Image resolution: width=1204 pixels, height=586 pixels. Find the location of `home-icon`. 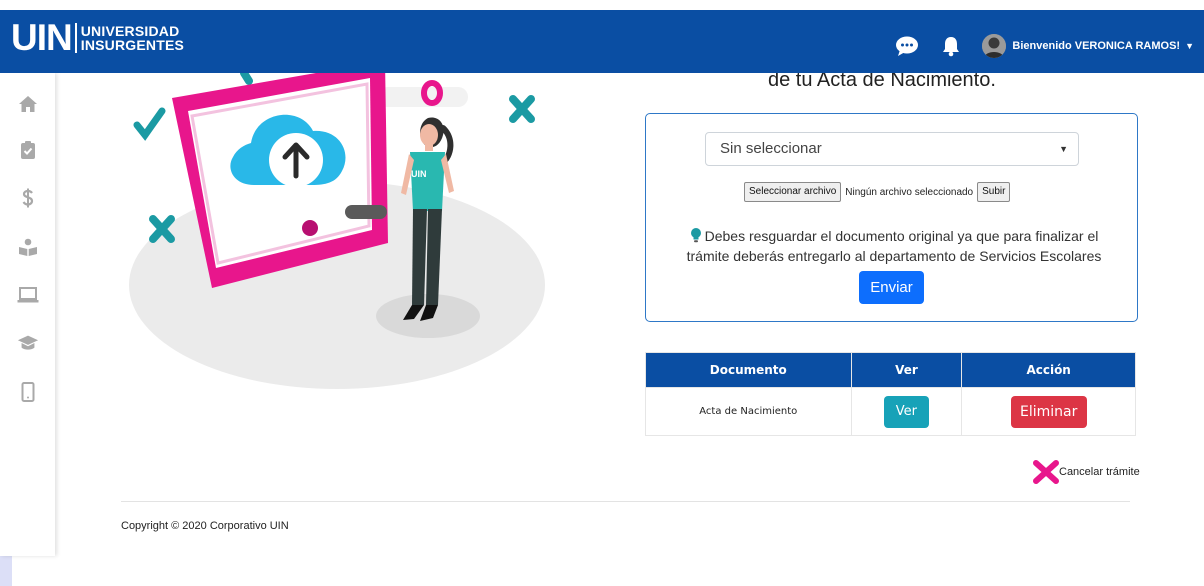

home-icon is located at coordinates (28, 104).